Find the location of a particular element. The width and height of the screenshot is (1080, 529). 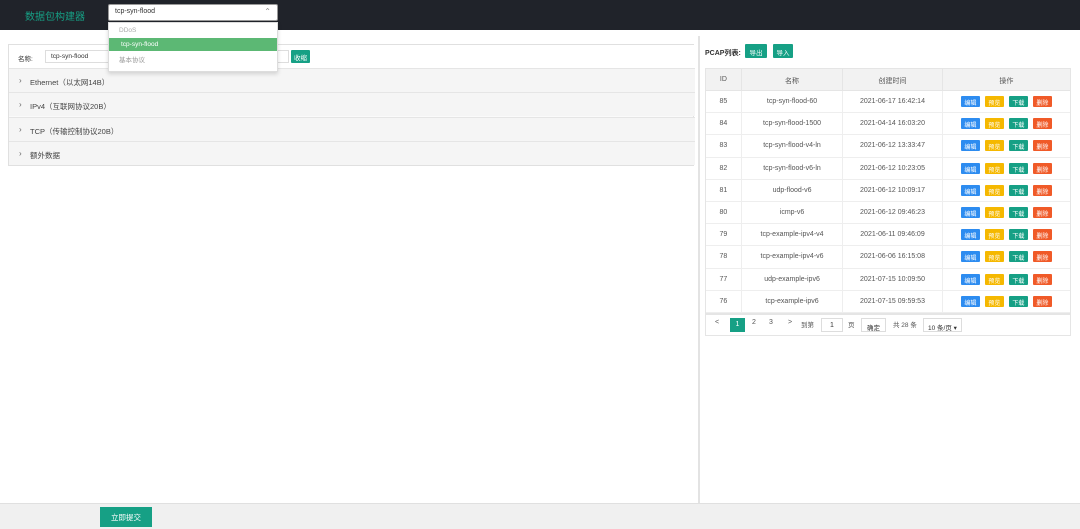

cell-time: 2021-06-17 16:42:14 is located at coordinates (893, 102).